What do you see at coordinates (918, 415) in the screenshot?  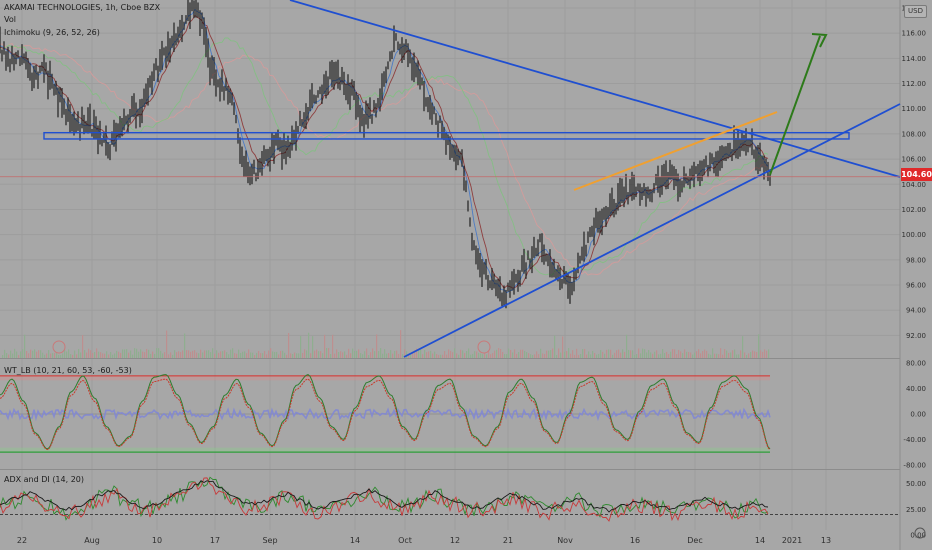 I see `oscillator-axis-label: 0.00` at bounding box center [918, 415].